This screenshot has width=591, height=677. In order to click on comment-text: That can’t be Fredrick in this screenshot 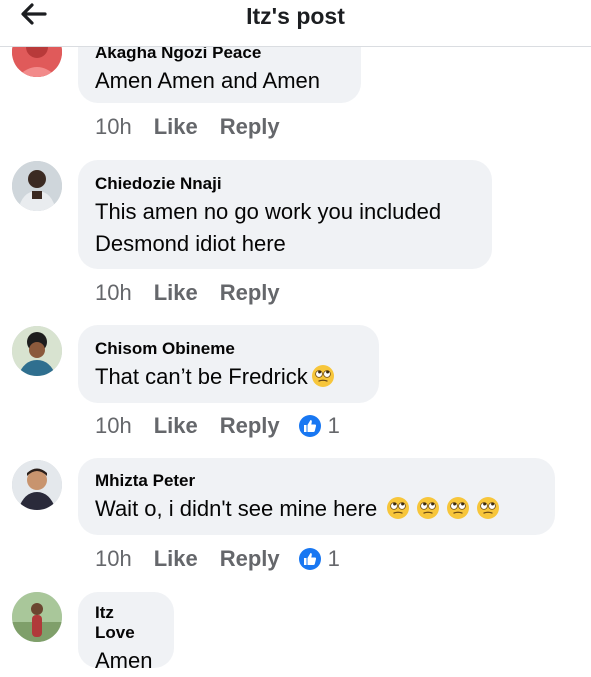, I will do `click(201, 376)`.